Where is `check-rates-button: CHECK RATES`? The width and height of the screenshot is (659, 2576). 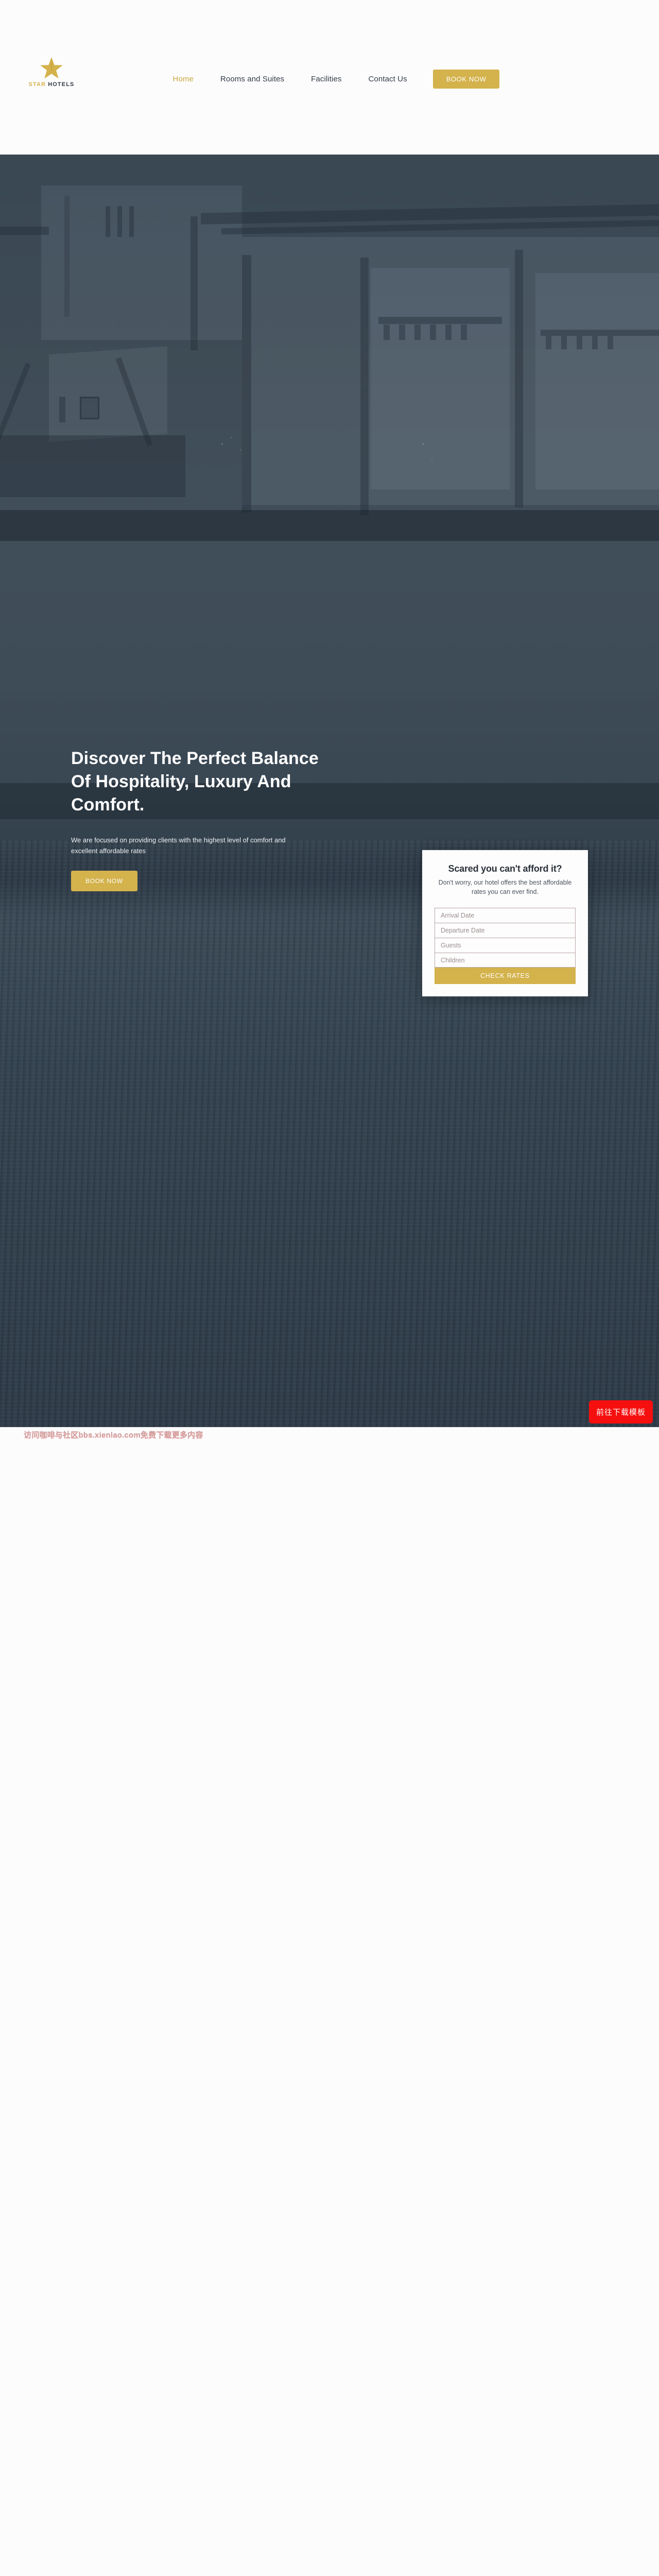
check-rates-button: CHECK RATES is located at coordinates (506, 976).